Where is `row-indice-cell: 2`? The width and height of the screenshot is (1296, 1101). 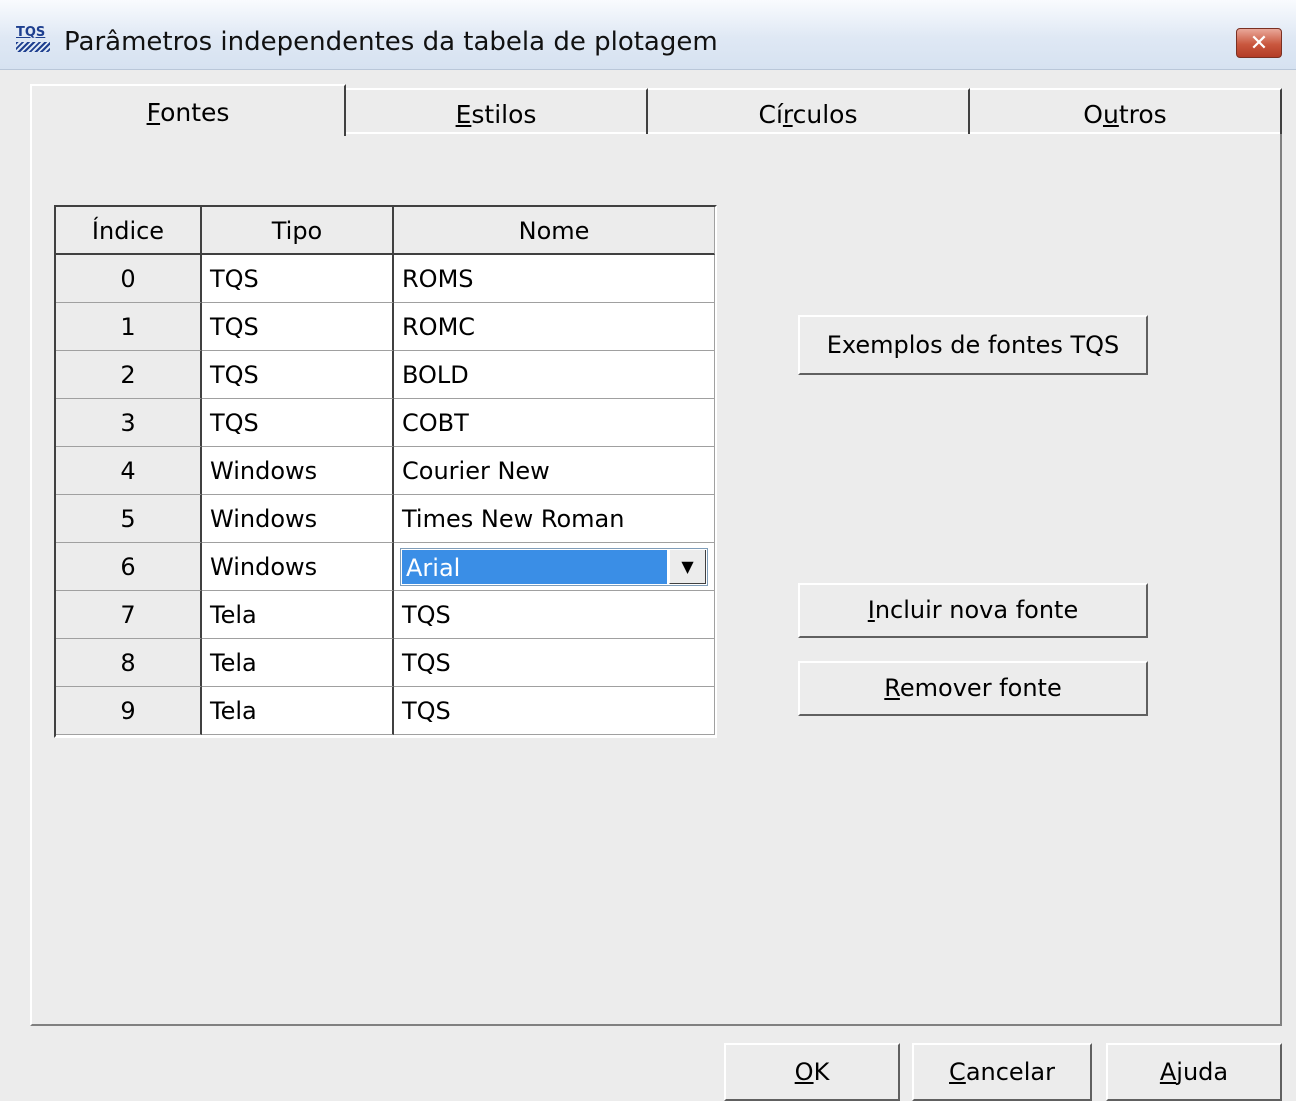
row-indice-cell: 2 is located at coordinates (129, 375).